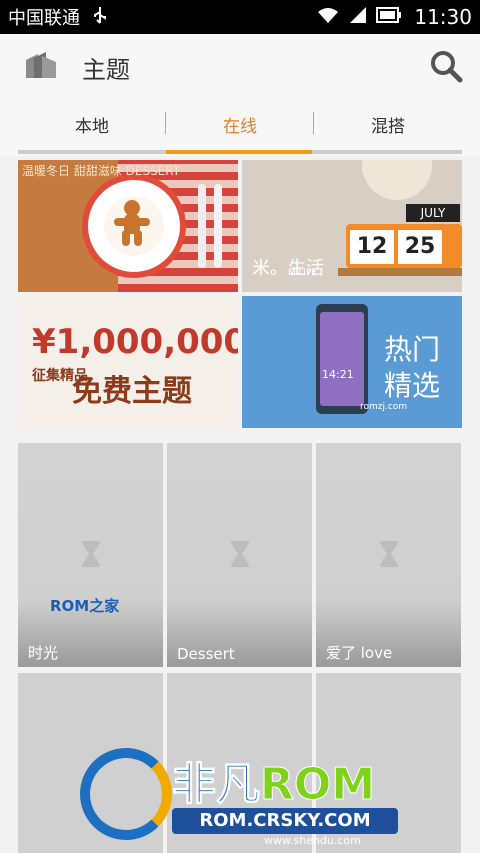 The image size is (480, 853). Describe the element at coordinates (202, 226) in the screenshot. I see `fork-icon` at that location.